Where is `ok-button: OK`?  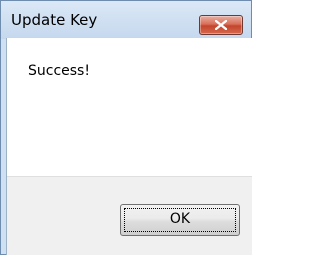 ok-button: OK is located at coordinates (180, 220).